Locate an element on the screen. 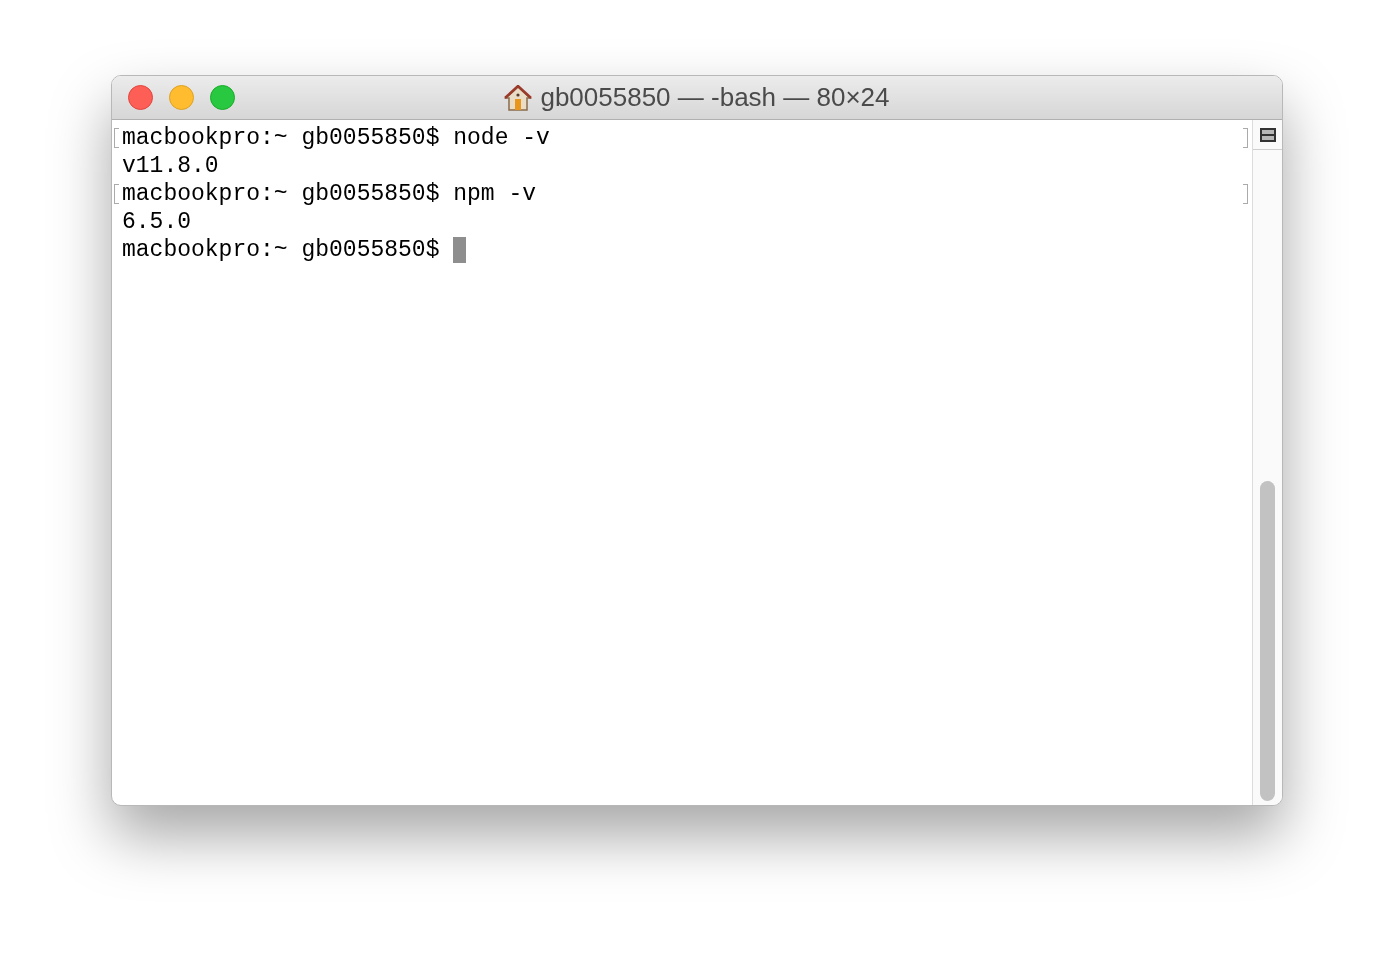  terminal-line: 6.5.0 is located at coordinates (156, 222).